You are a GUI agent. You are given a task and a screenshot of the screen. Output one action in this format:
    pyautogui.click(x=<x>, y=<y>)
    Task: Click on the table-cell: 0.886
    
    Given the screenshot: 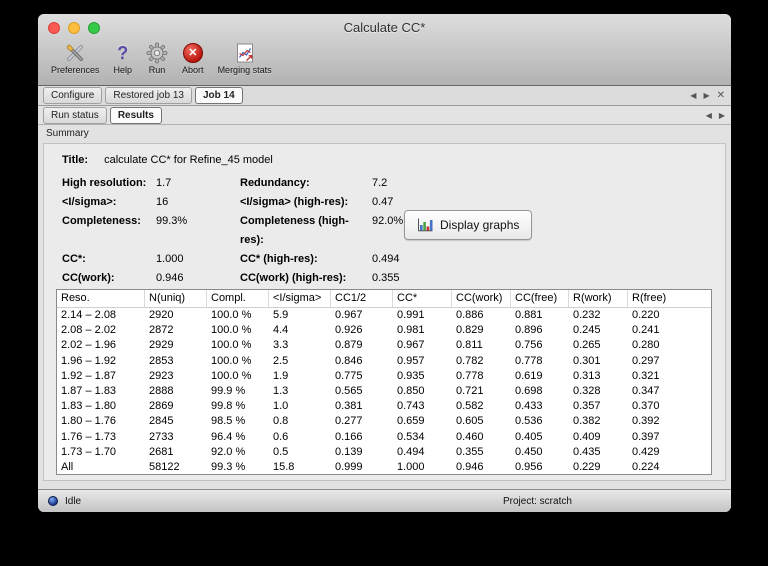 What is the action you would take?
    pyautogui.click(x=470, y=315)
    